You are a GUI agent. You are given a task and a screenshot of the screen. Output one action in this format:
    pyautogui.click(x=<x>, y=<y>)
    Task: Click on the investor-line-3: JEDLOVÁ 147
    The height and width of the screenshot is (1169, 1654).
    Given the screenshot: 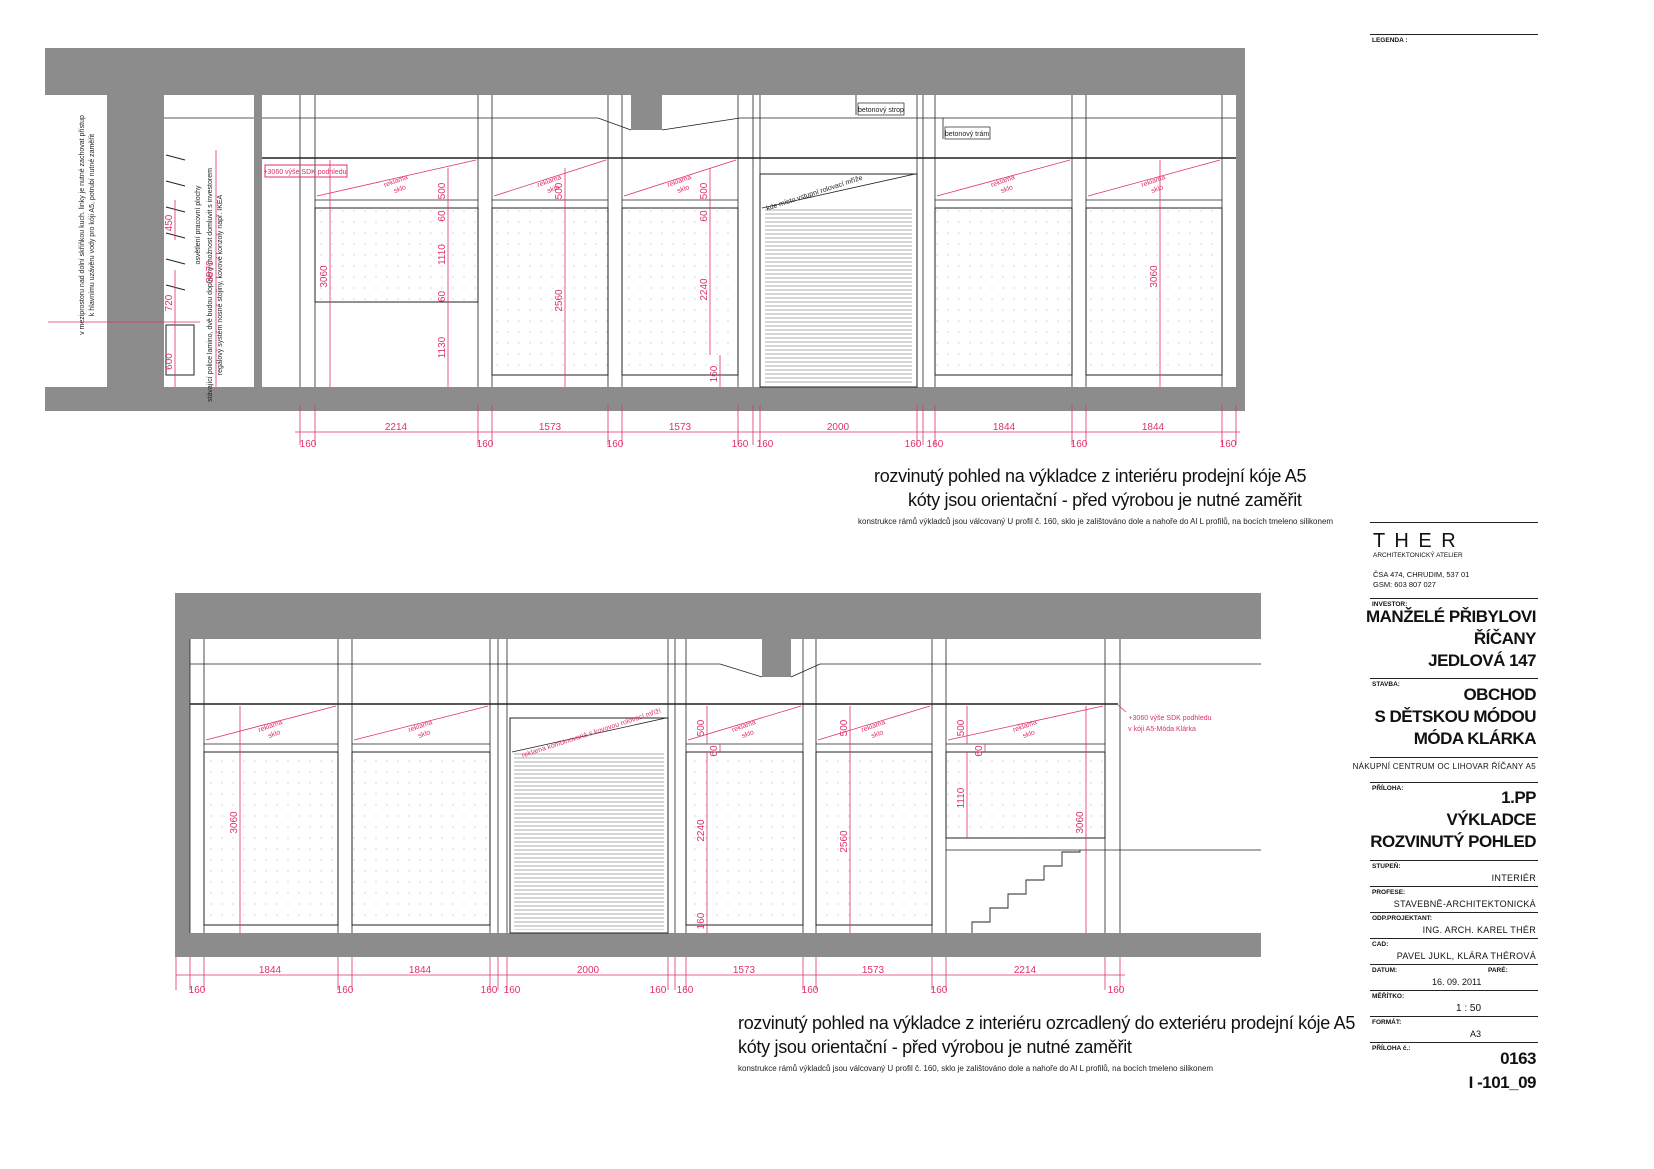 What is the action you would take?
    pyautogui.click(x=1482, y=660)
    